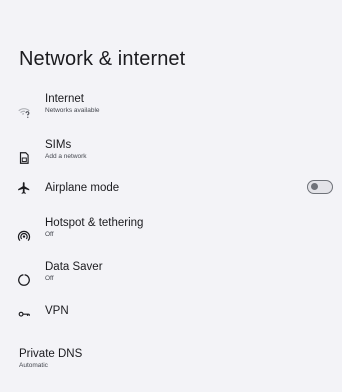 This screenshot has height=392, width=342. I want to click on hotspot-tethering-summary: Off, so click(49, 234).